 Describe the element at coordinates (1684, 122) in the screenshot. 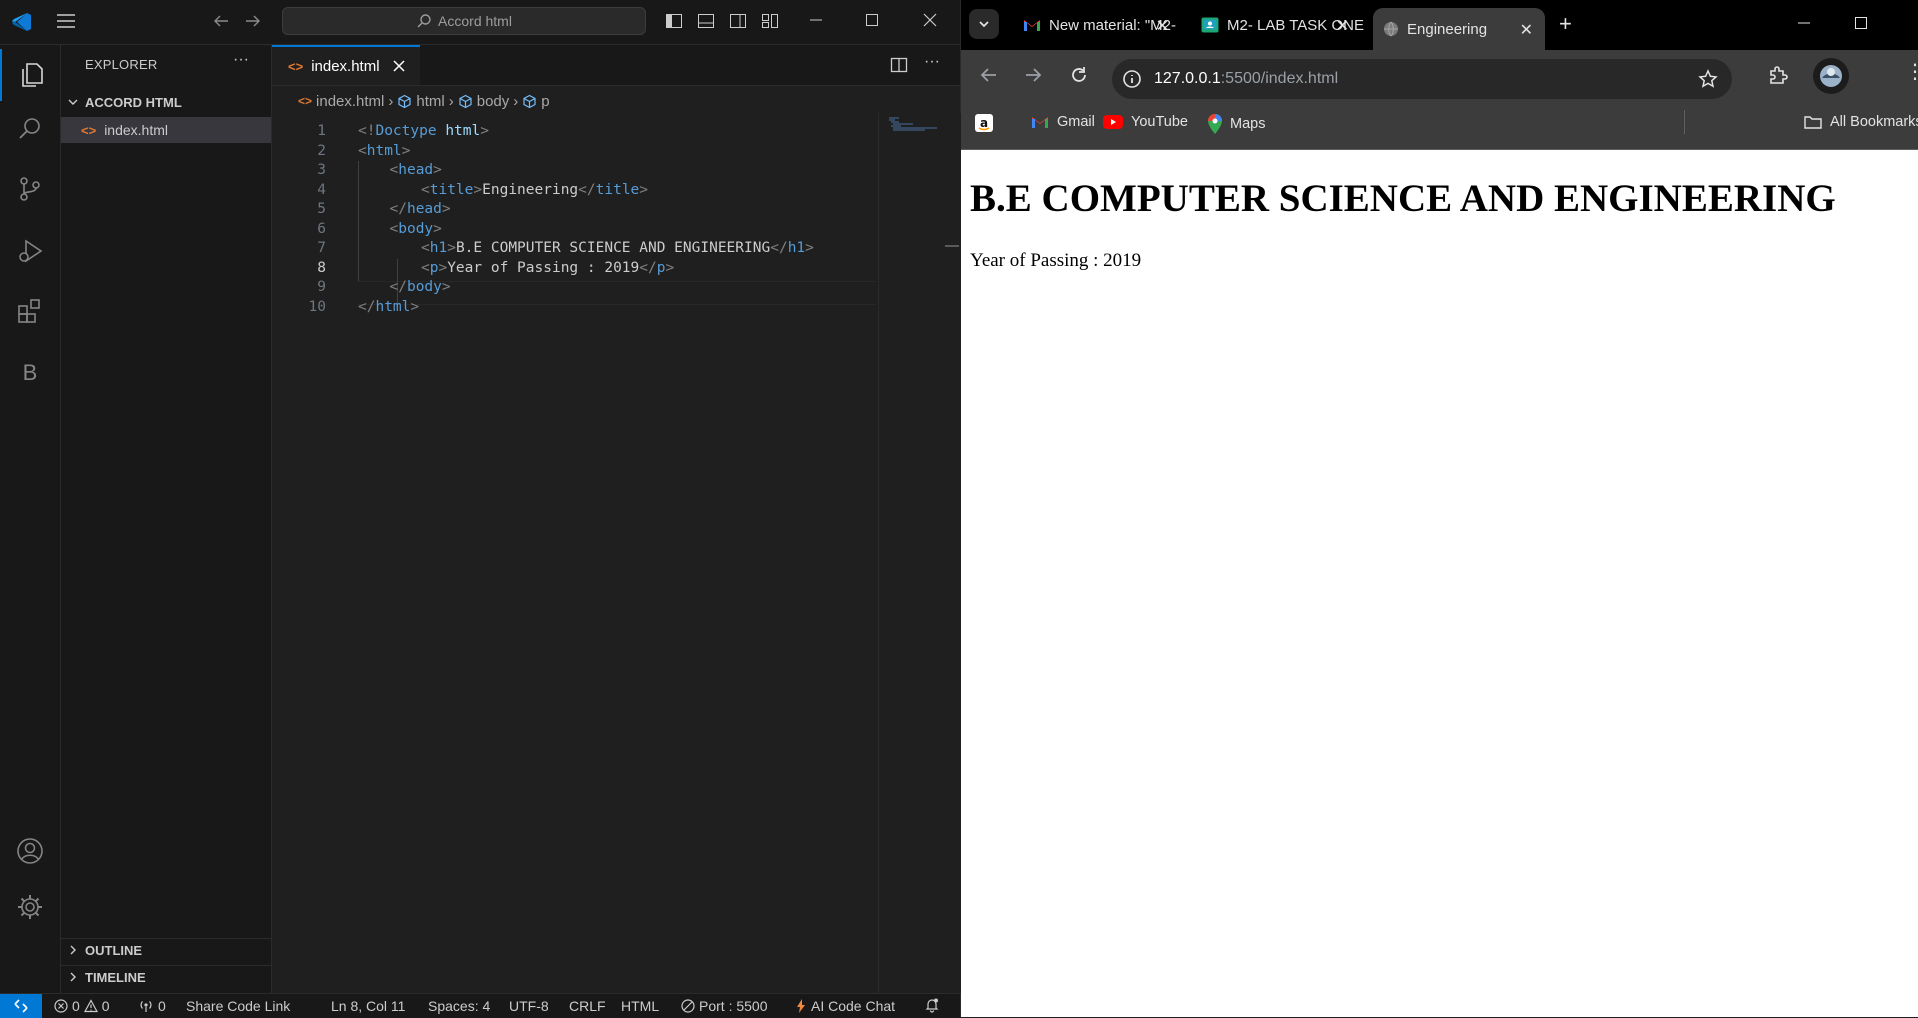

I see `bookmarks-divider` at that location.